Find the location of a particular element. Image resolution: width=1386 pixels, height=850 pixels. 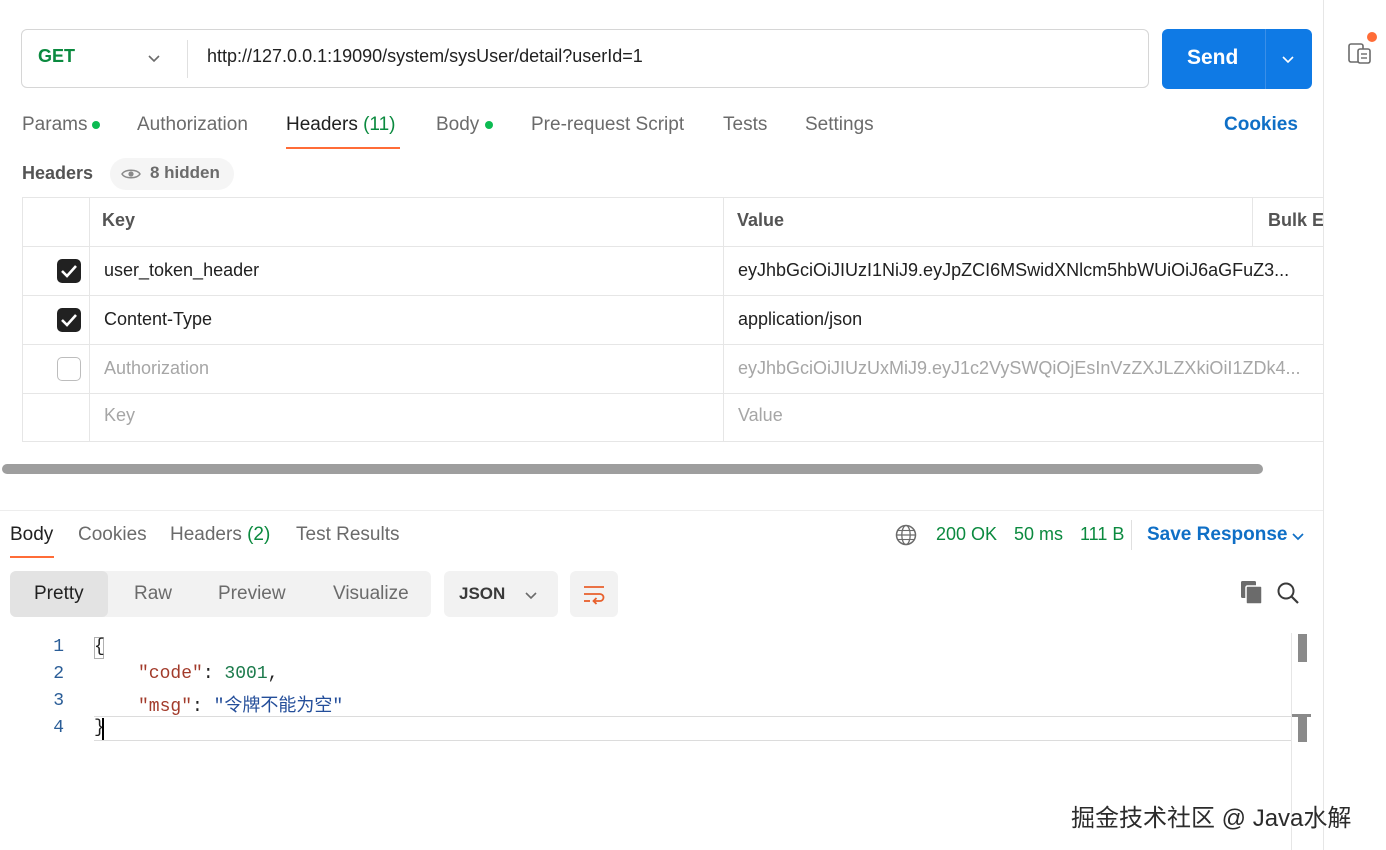

view-preview-button: Preview is located at coordinates (252, 594).